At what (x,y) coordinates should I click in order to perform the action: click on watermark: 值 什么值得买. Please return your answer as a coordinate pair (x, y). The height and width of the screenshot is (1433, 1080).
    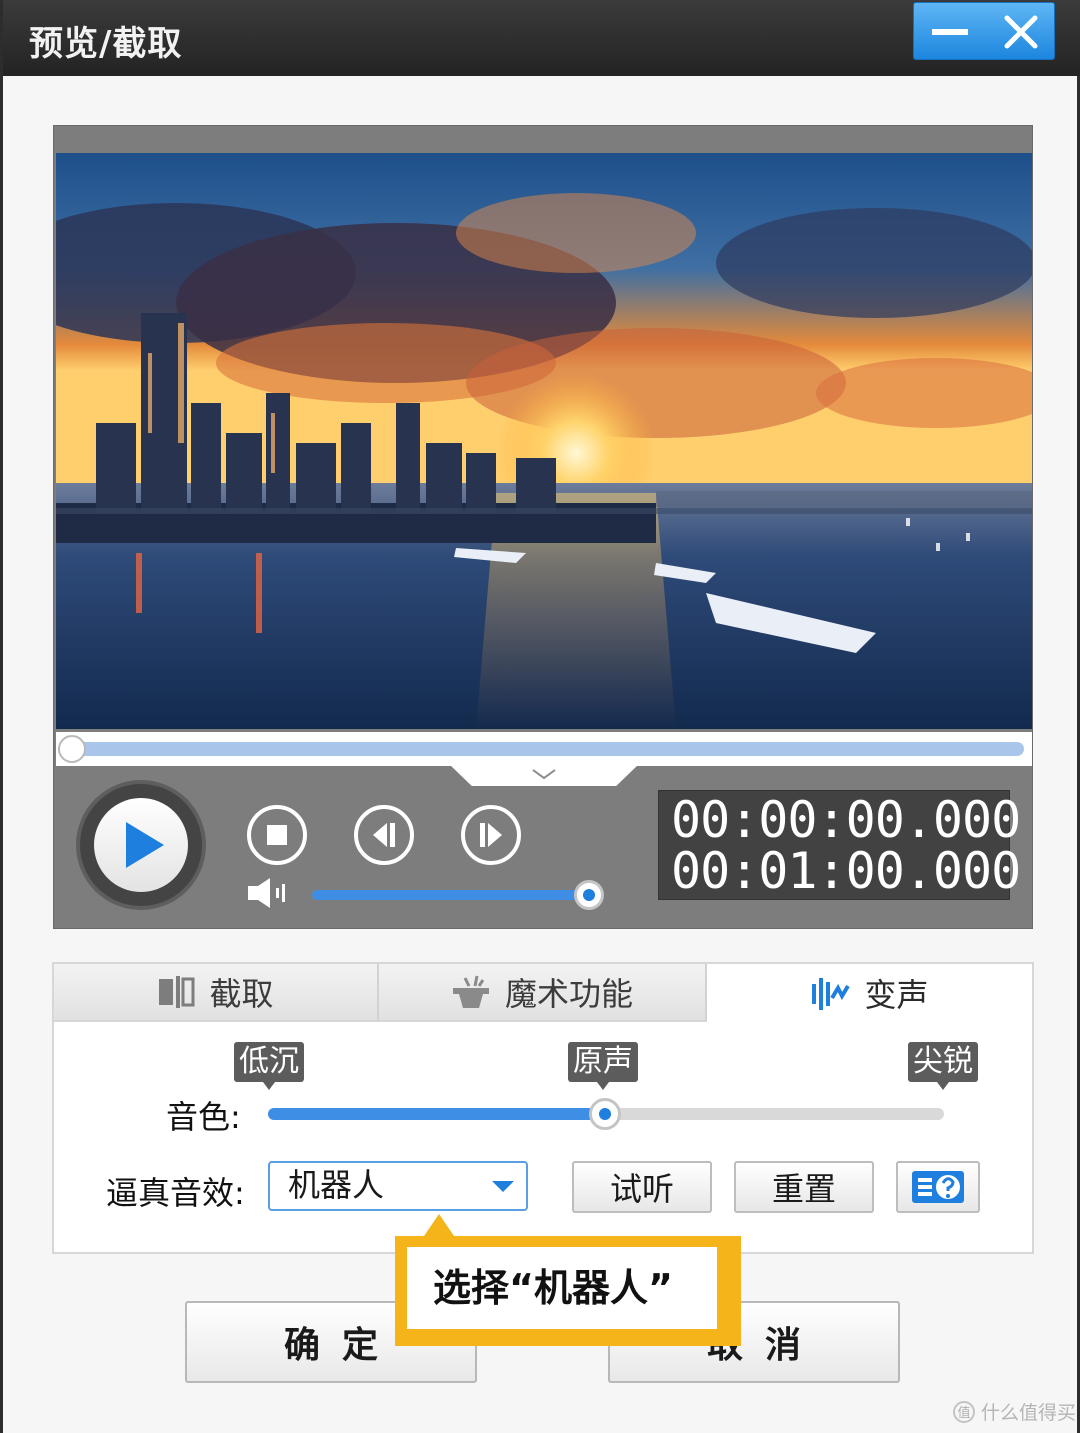
    Looking at the image, I should click on (1014, 1411).